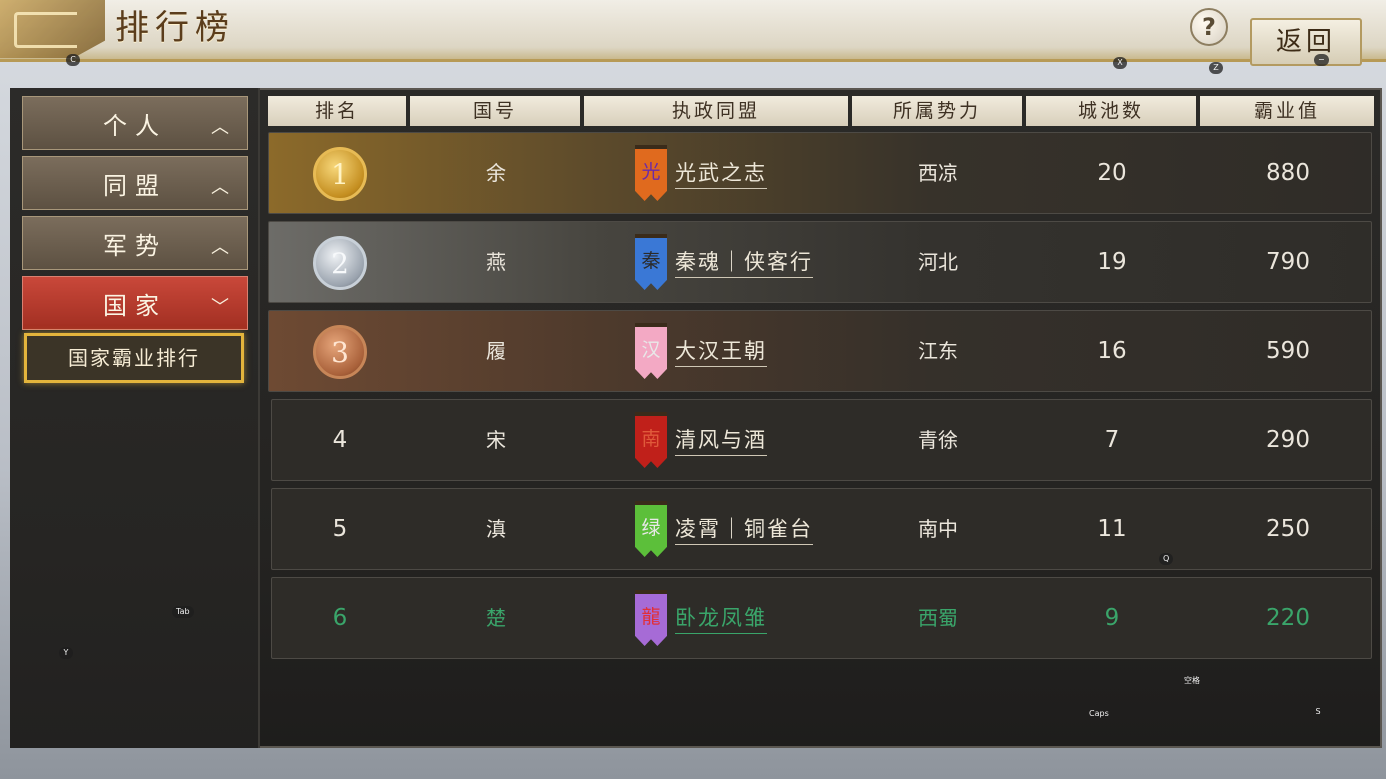 This screenshot has width=1386, height=779. What do you see at coordinates (938, 618) in the screenshot?
I see `faction-cell: 西蜀` at bounding box center [938, 618].